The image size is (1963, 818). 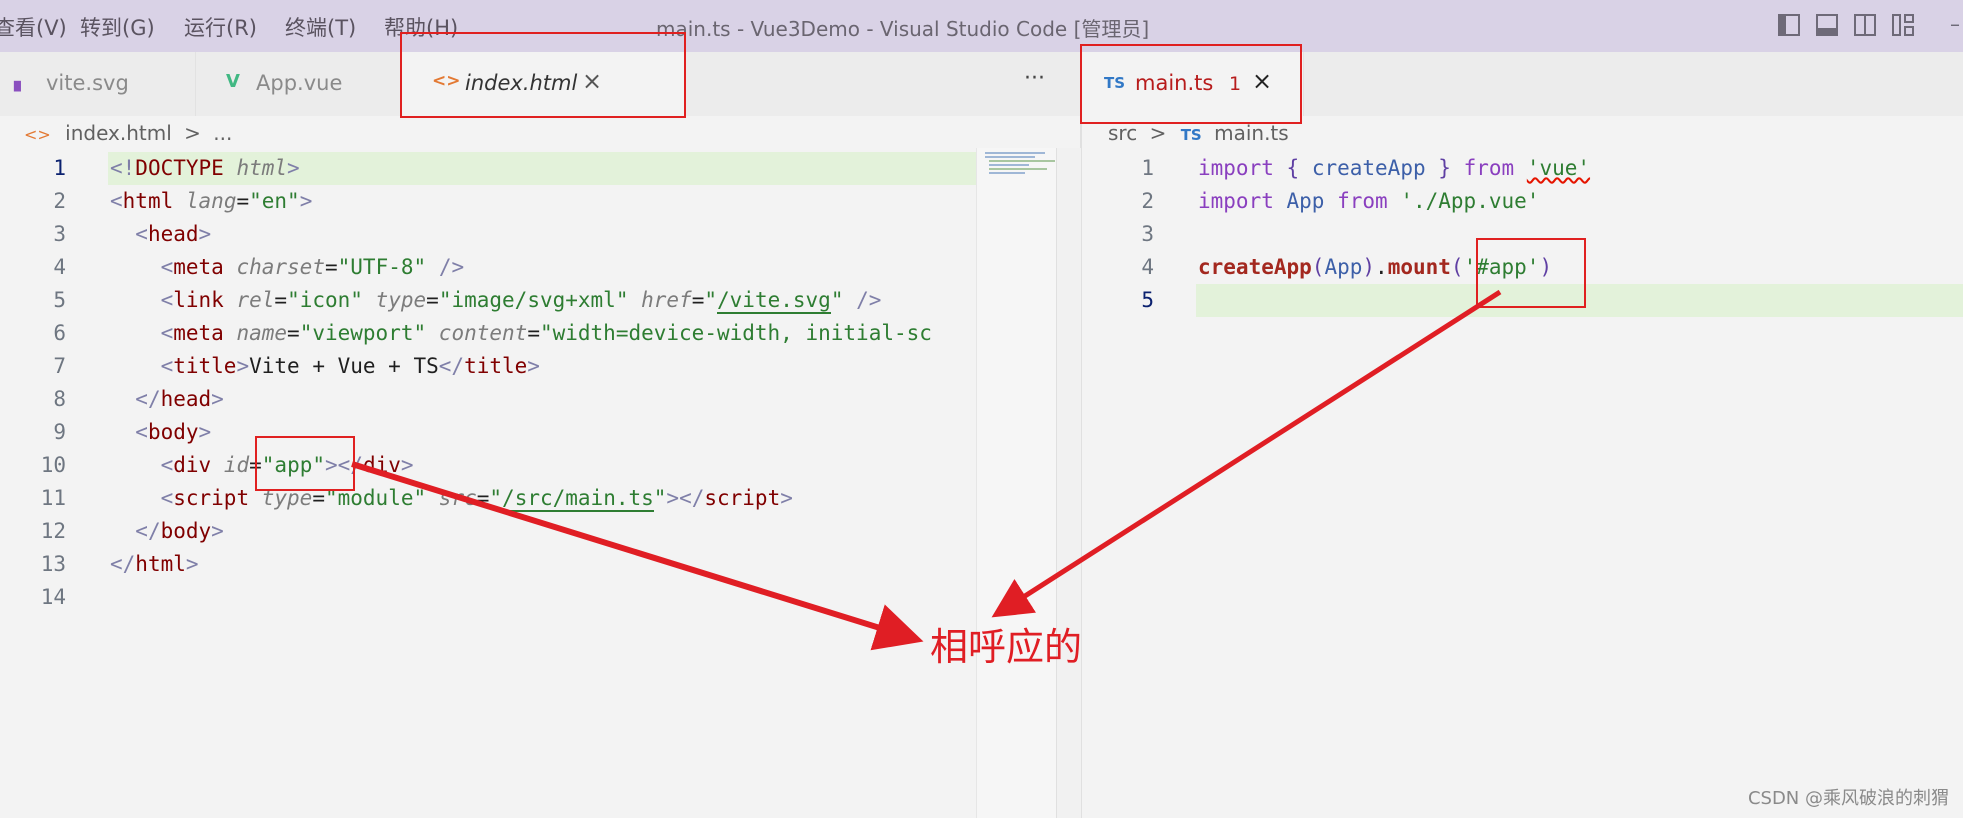 I want to click on arrow-from-html, so click(x=637, y=556).